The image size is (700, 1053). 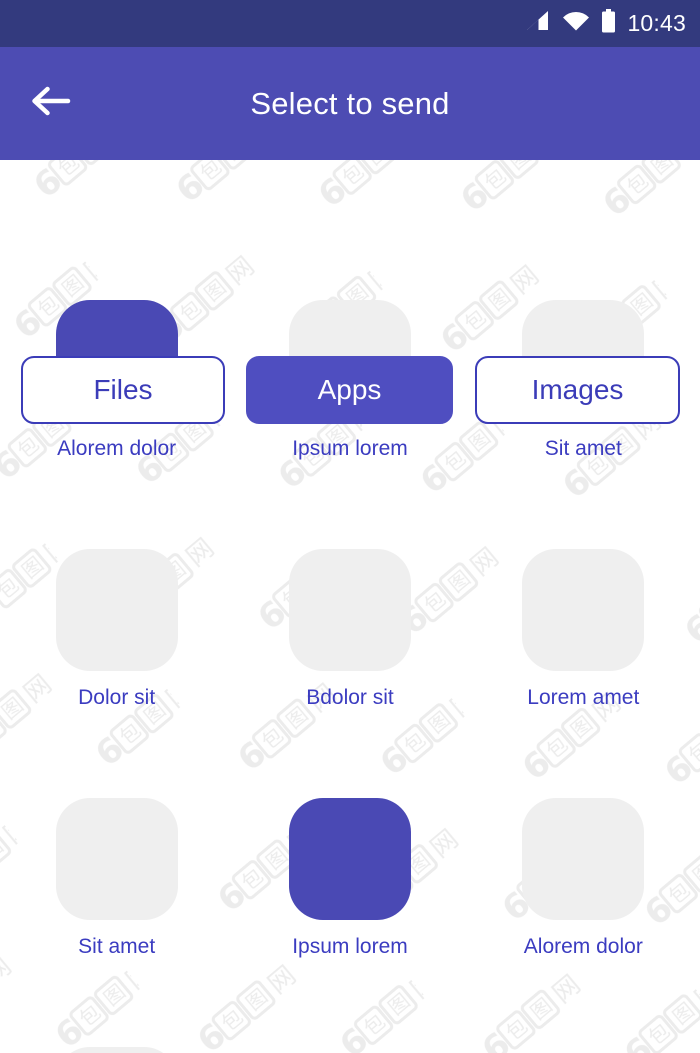 I want to click on app-item: Bdolor sit, so click(x=349, y=629).